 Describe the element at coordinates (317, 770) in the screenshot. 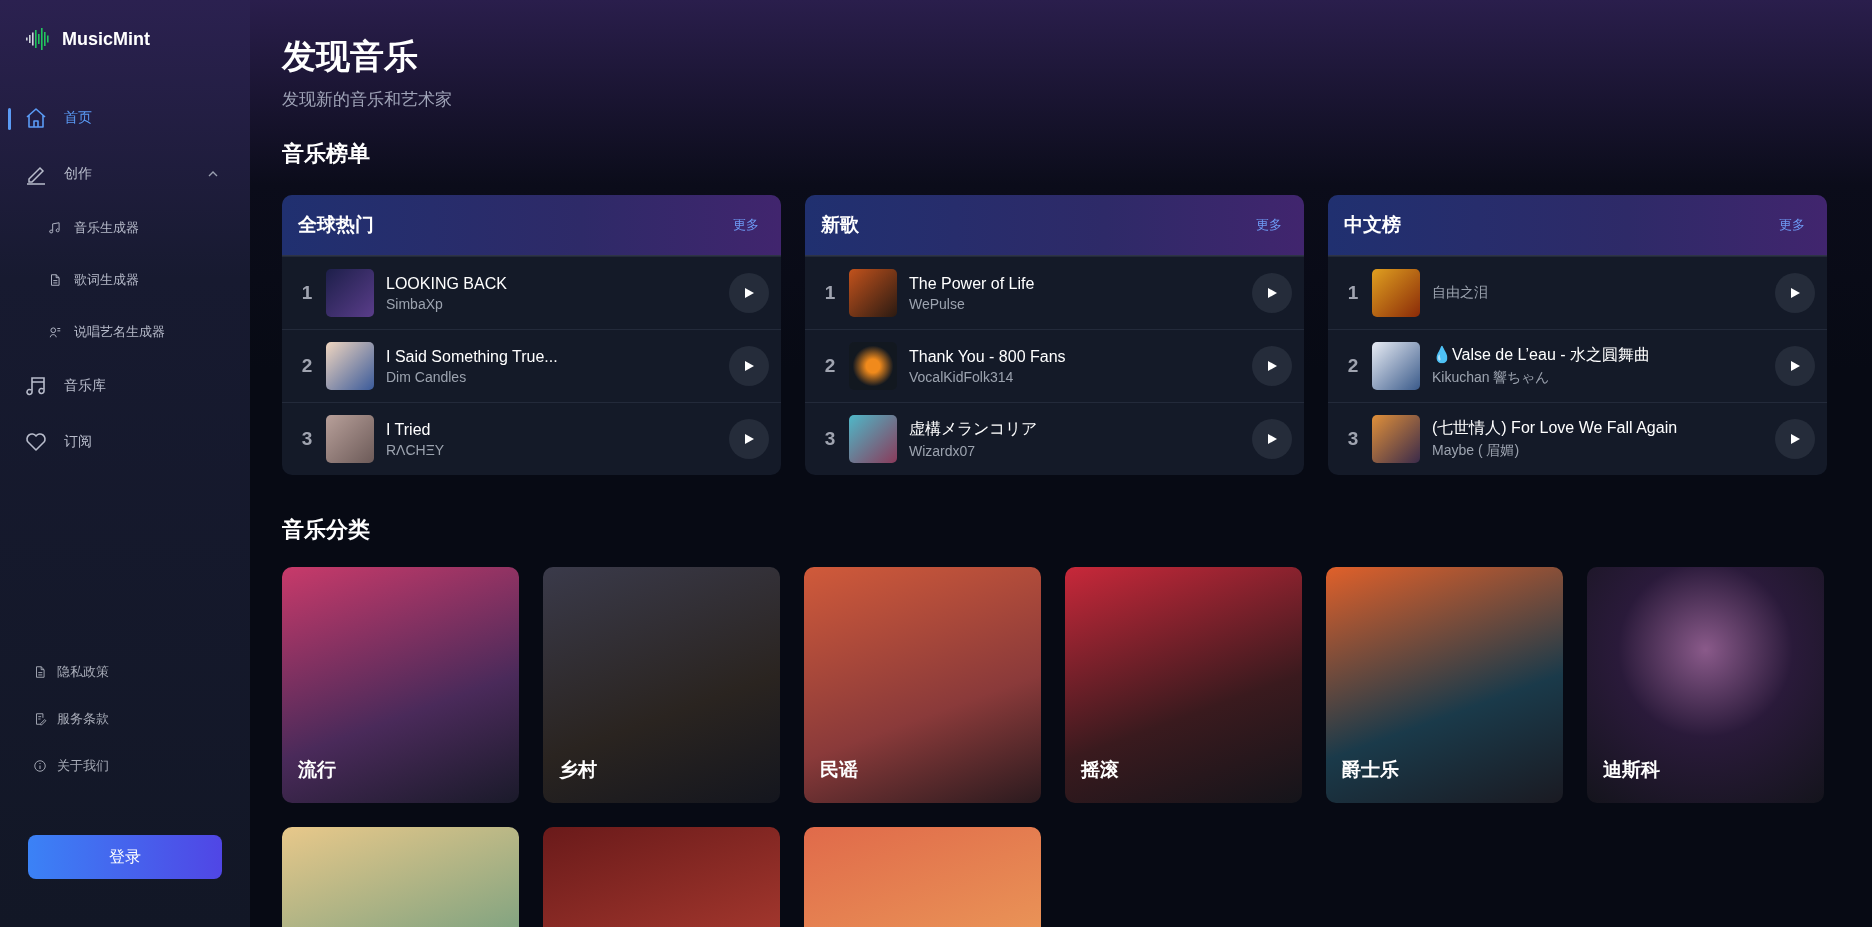

I see `genre-label: 流行` at that location.